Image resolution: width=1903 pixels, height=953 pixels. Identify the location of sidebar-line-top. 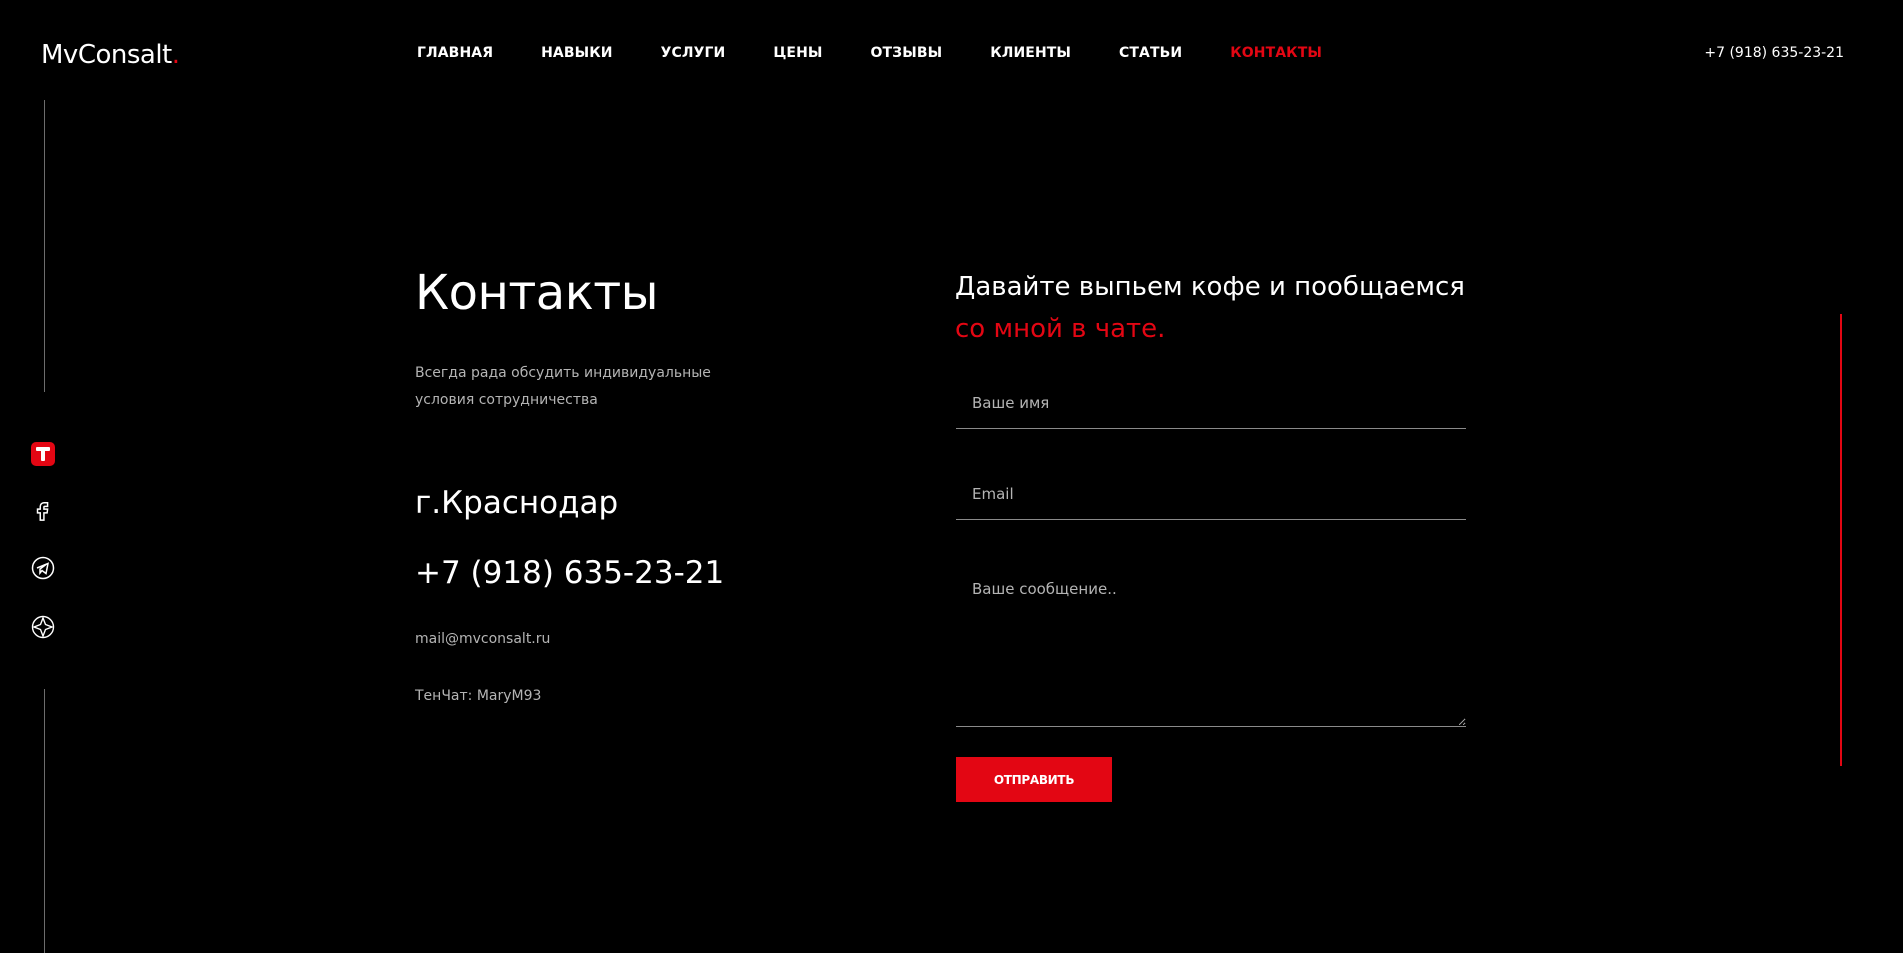
(44, 246).